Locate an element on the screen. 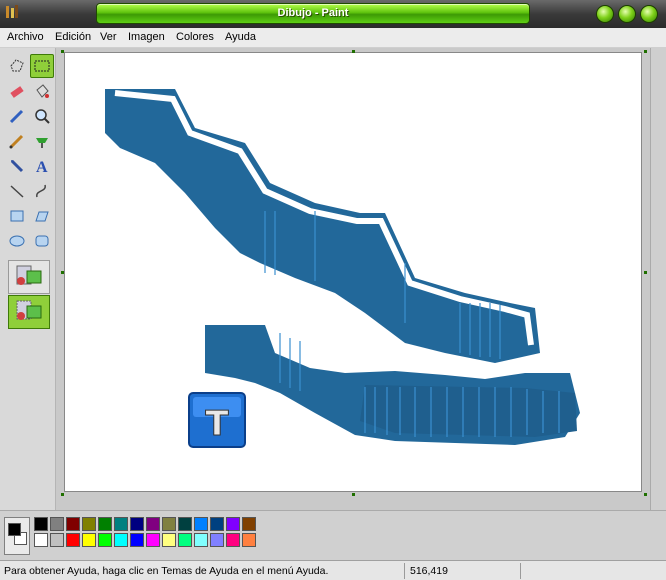 This screenshot has width=666, height=580. curve-icon is located at coordinates (42, 191).